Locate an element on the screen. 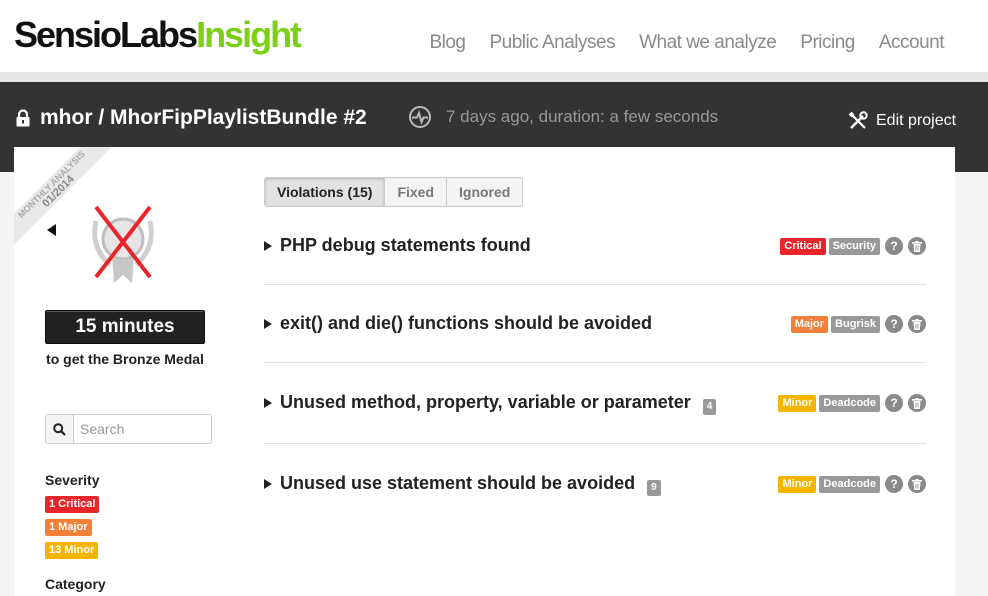 This screenshot has height=596, width=988. nav-what-we-analyze: What we analyze is located at coordinates (708, 43).